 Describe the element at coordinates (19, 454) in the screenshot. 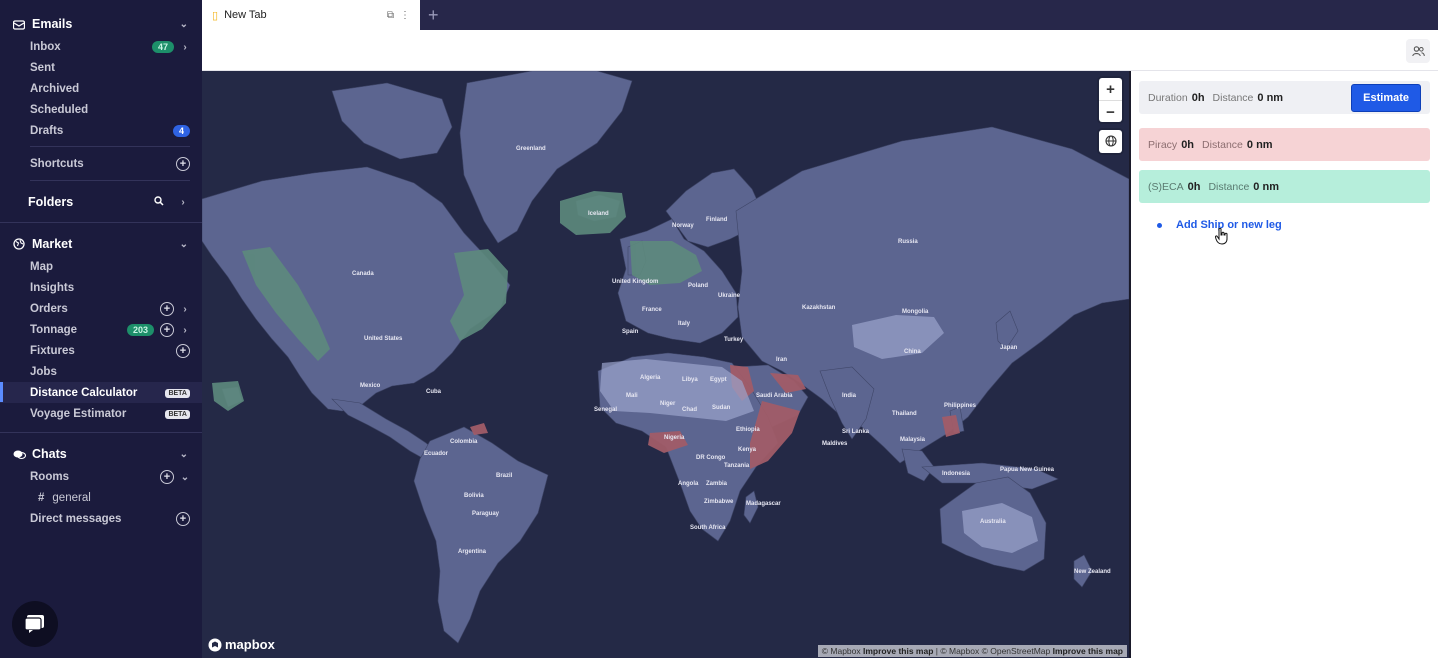

I see `chat-icon` at that location.